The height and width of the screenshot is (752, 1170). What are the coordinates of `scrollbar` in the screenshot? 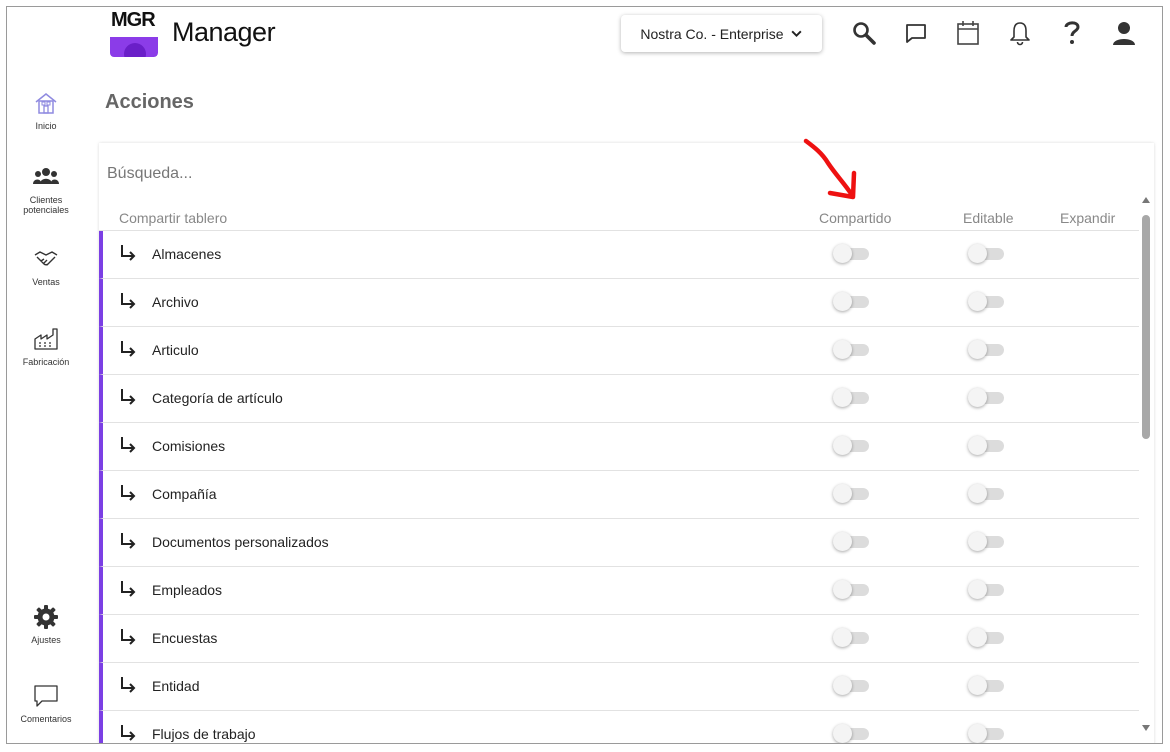 It's located at (1146, 464).